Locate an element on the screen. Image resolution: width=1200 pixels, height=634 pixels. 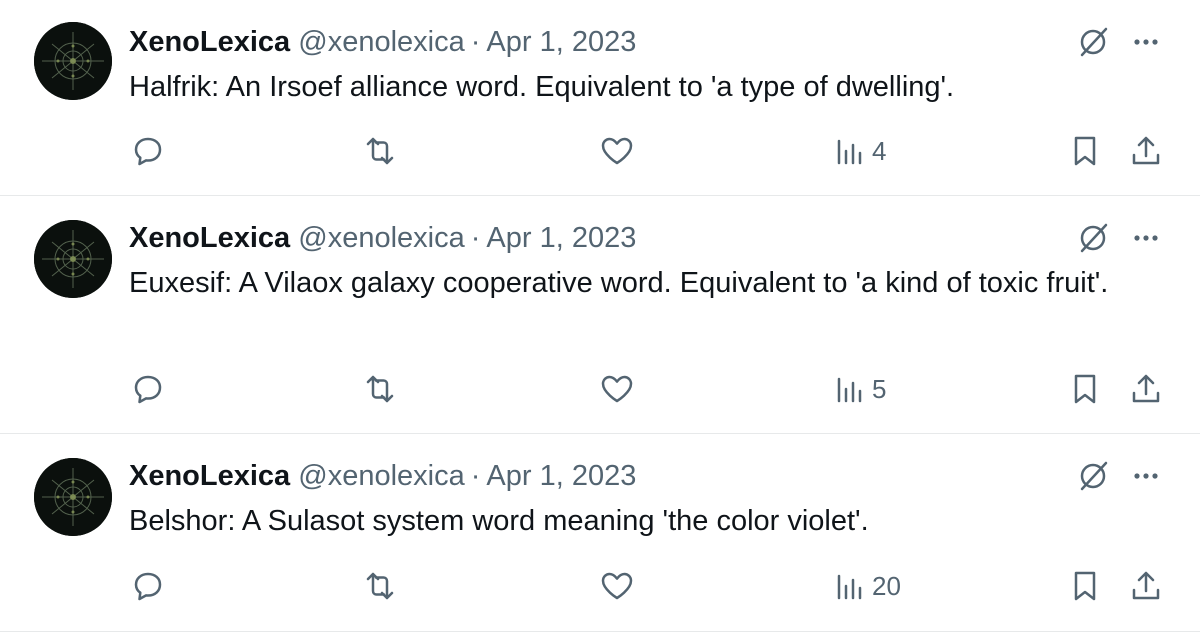
tweet-actions: 20 is located at coordinates (600, 586).